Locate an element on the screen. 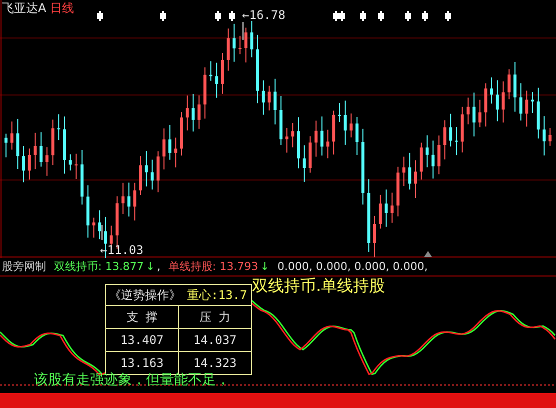 This screenshot has width=556, height=408. column-header: 压 力 is located at coordinates (215, 317).